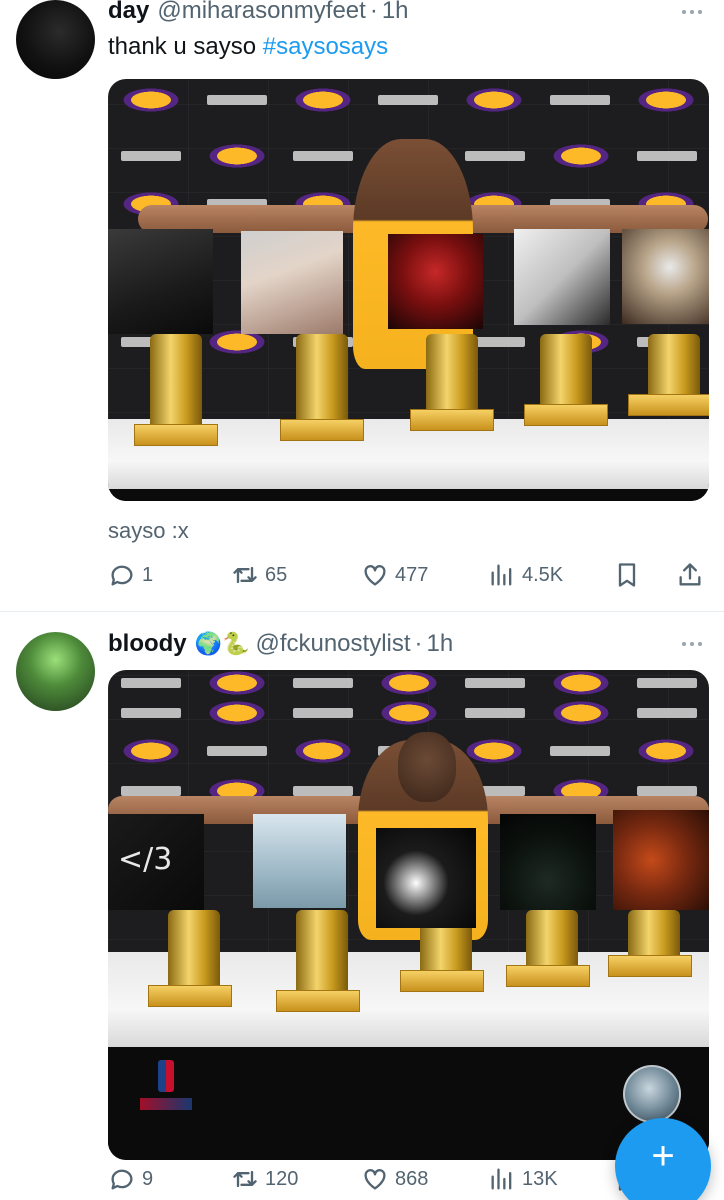 The width and height of the screenshot is (724, 1200). Describe the element at coordinates (145, 859) in the screenshot. I see `cover-text: </3` at that location.